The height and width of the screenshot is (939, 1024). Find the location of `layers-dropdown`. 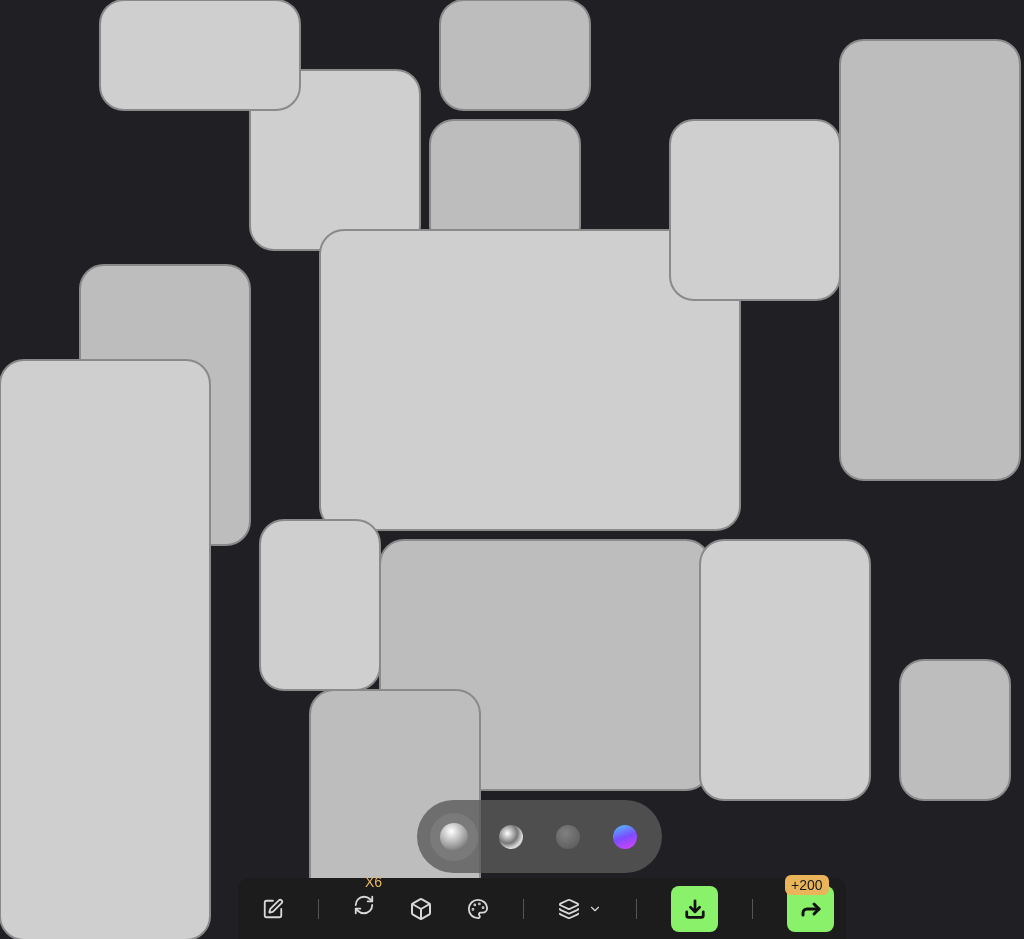

layers-dropdown is located at coordinates (580, 908).